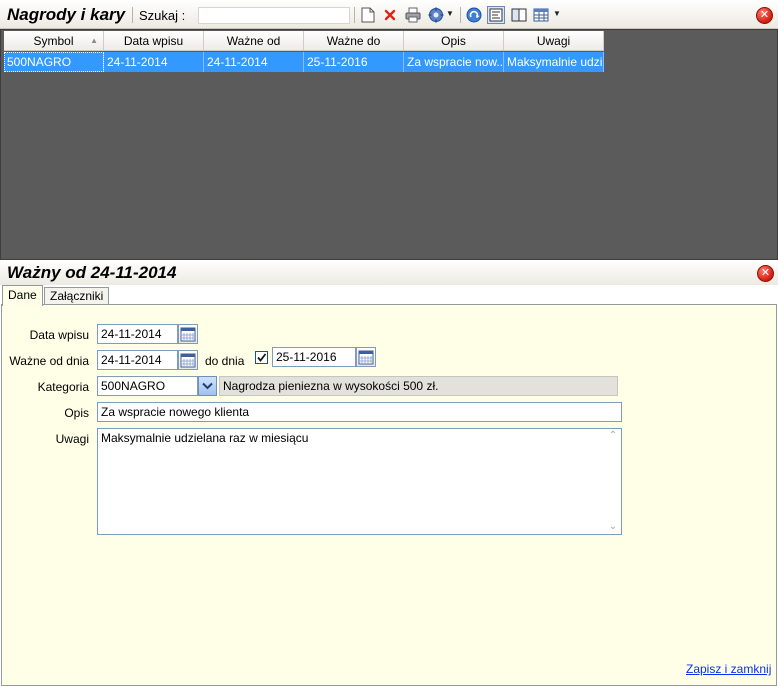  What do you see at coordinates (205, 438) in the screenshot?
I see `uwagi-text: Maksymalnie udzielana raz w miesiącu` at bounding box center [205, 438].